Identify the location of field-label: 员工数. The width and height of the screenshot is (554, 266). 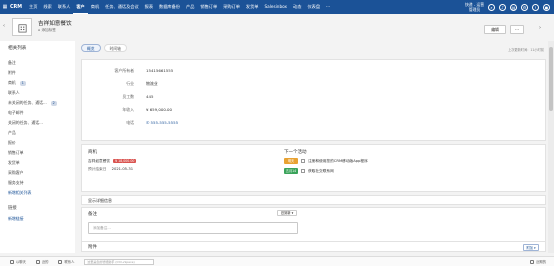
(128, 96).